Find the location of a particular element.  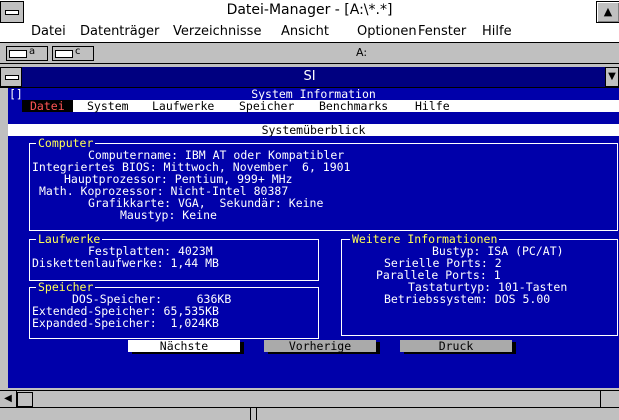

si-menu-hilfe: Hilfe is located at coordinates (432, 106).